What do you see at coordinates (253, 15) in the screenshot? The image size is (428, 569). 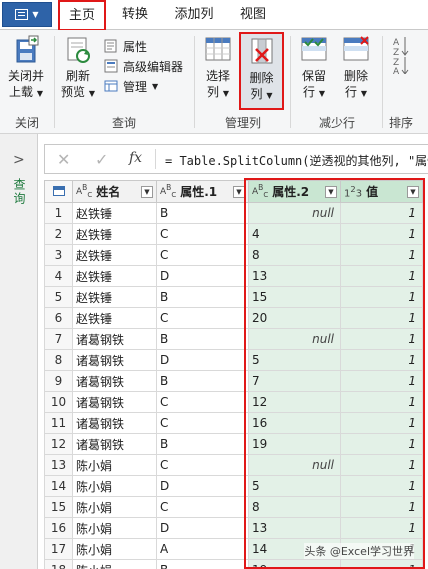 I see `tab-view: 视图` at bounding box center [253, 15].